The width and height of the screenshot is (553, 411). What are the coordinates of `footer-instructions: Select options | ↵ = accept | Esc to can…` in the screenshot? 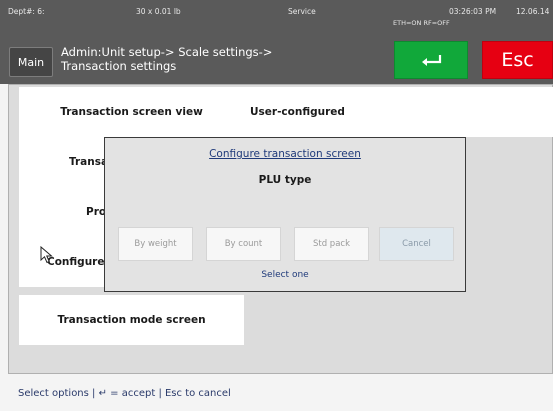 It's located at (278, 393).